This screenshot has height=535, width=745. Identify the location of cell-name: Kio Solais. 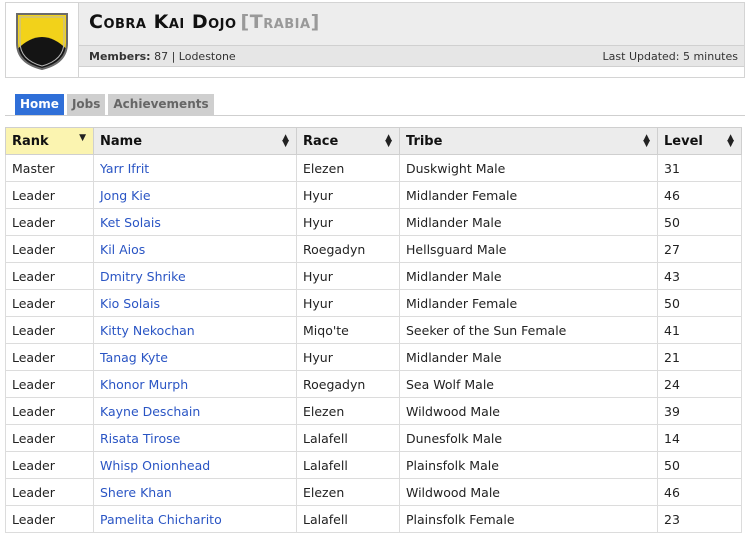
(195, 303).